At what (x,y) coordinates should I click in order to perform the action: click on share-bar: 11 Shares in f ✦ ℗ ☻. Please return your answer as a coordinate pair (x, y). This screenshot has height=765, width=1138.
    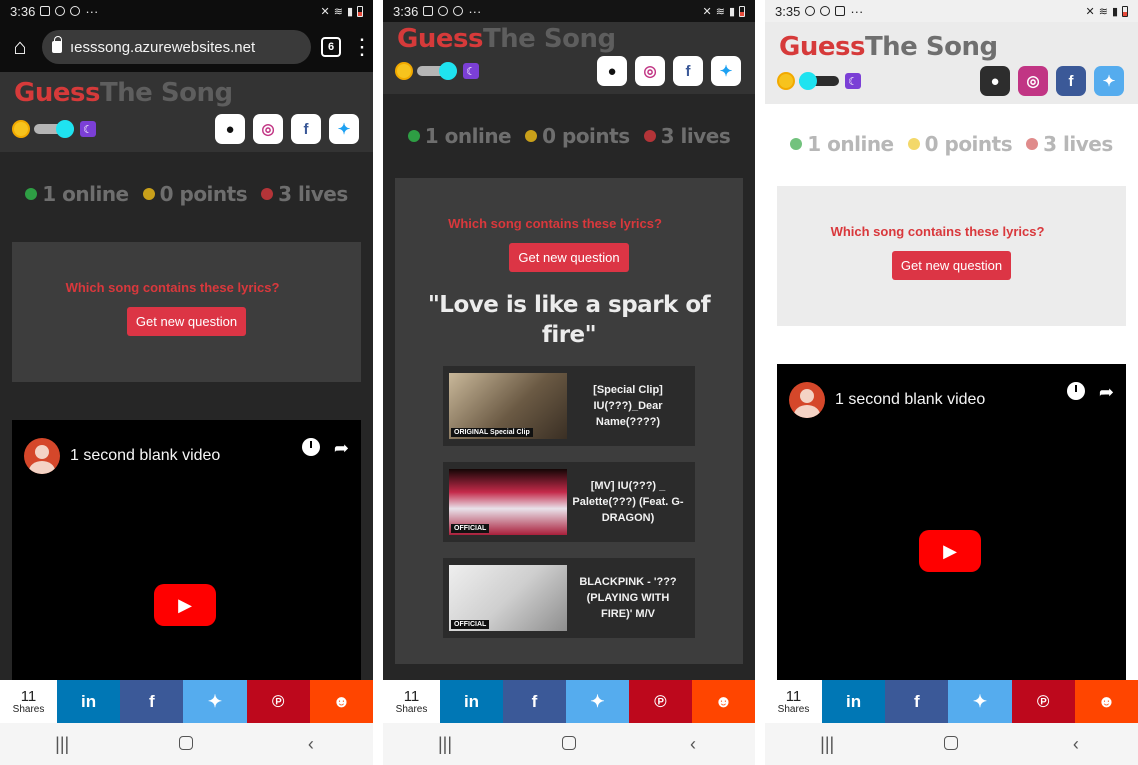
    Looking at the image, I should click on (951, 701).